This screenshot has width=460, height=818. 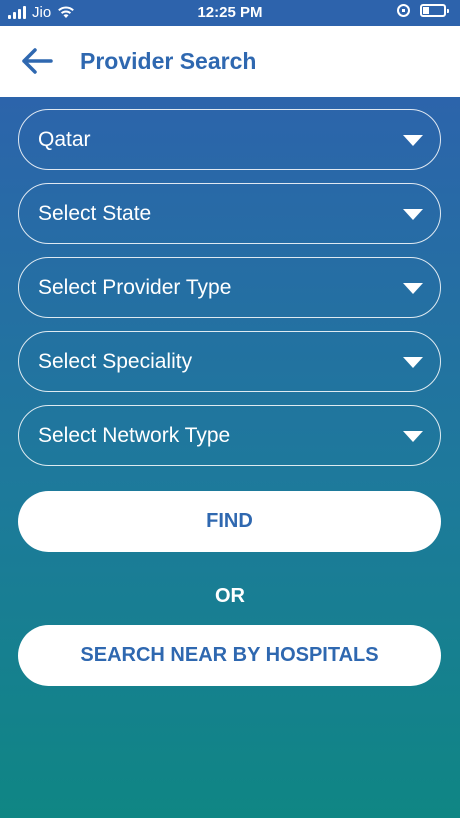 I want to click on page-title: Provider Search, so click(x=168, y=61).